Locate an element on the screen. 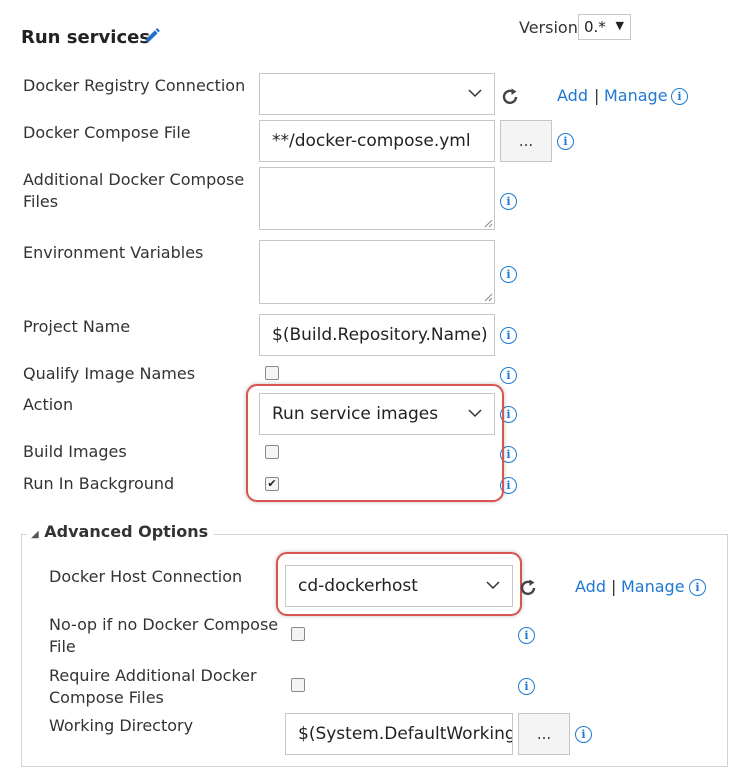 The image size is (736, 768). project-name-info-icon: i is located at coordinates (508, 335).